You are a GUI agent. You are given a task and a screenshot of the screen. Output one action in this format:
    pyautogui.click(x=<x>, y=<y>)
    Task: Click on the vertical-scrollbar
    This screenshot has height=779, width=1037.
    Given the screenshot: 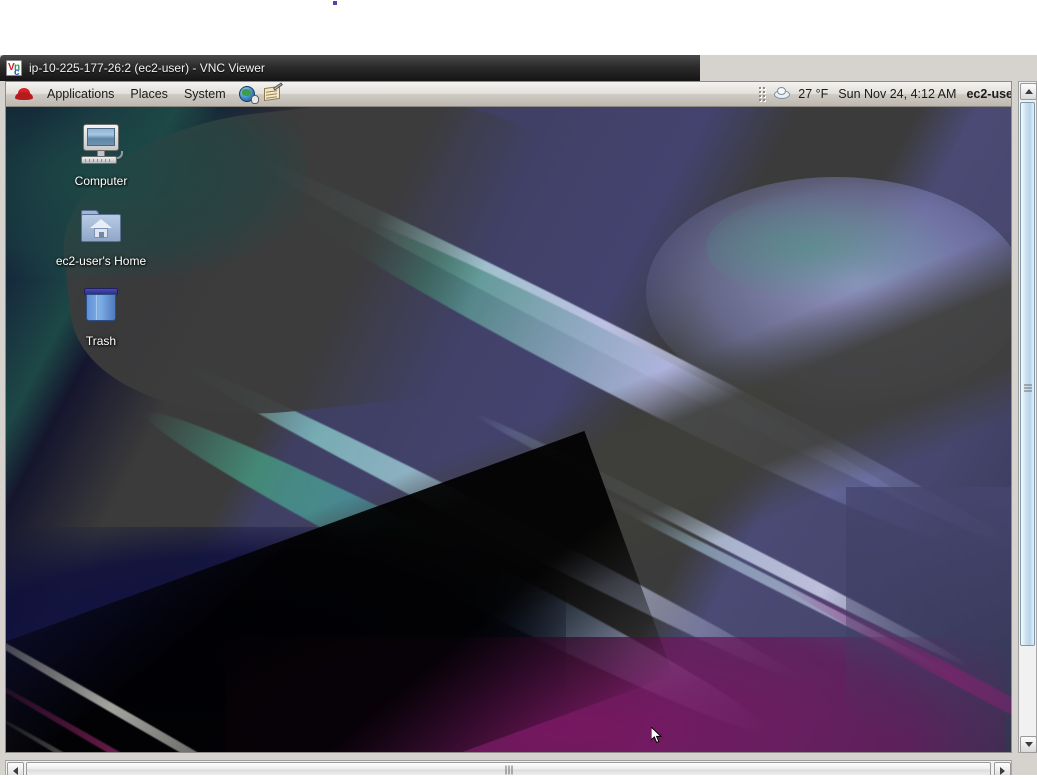 What is the action you would take?
    pyautogui.click(x=1027, y=417)
    